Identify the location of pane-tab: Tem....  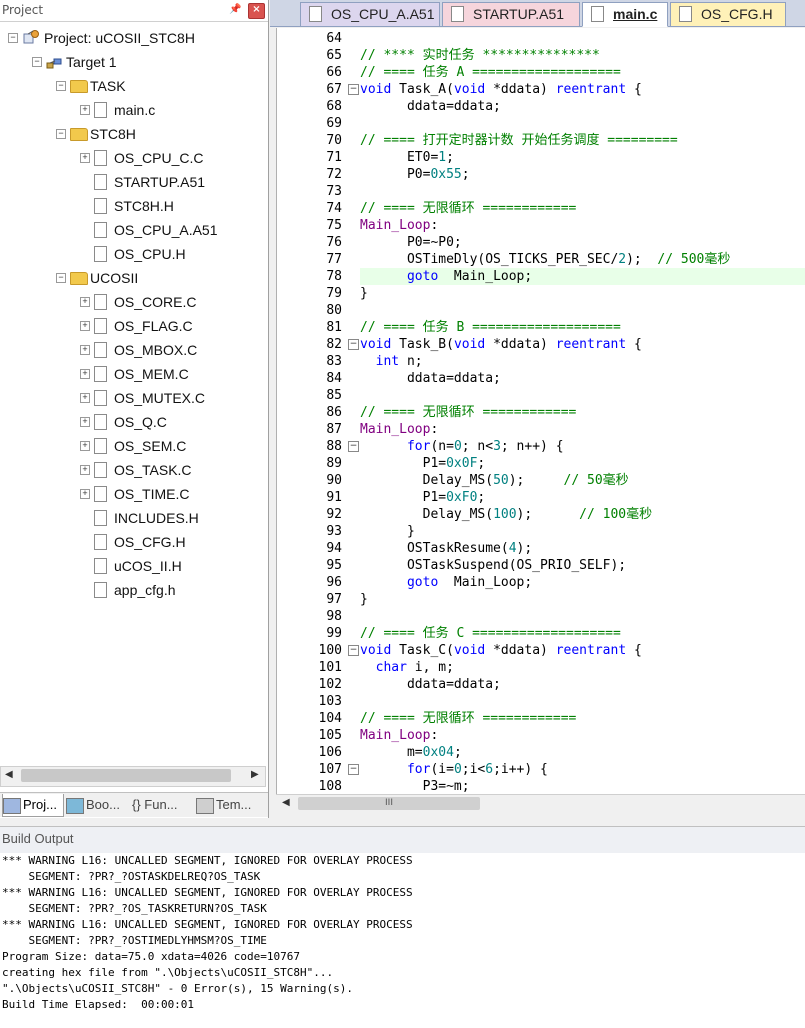
(230, 805).